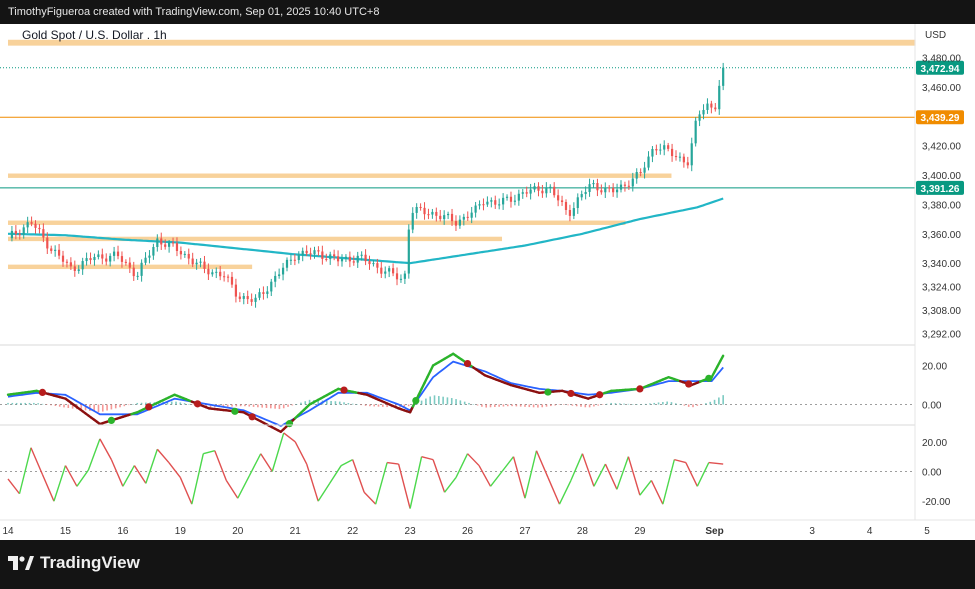 The image size is (975, 589). I want to click on osc-tick--20.00: -20.00, so click(936, 502).